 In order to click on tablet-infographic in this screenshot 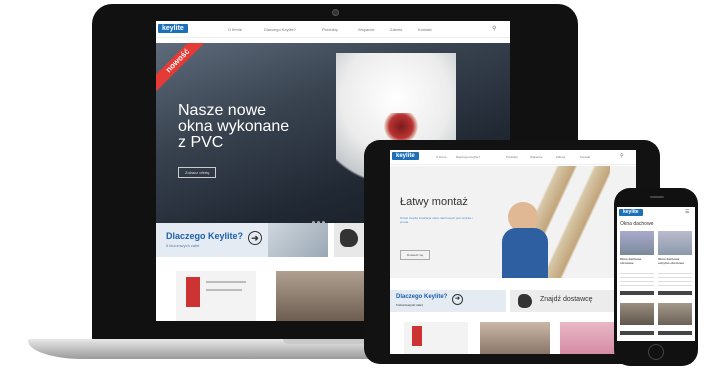, I will do `click(436, 338)`.